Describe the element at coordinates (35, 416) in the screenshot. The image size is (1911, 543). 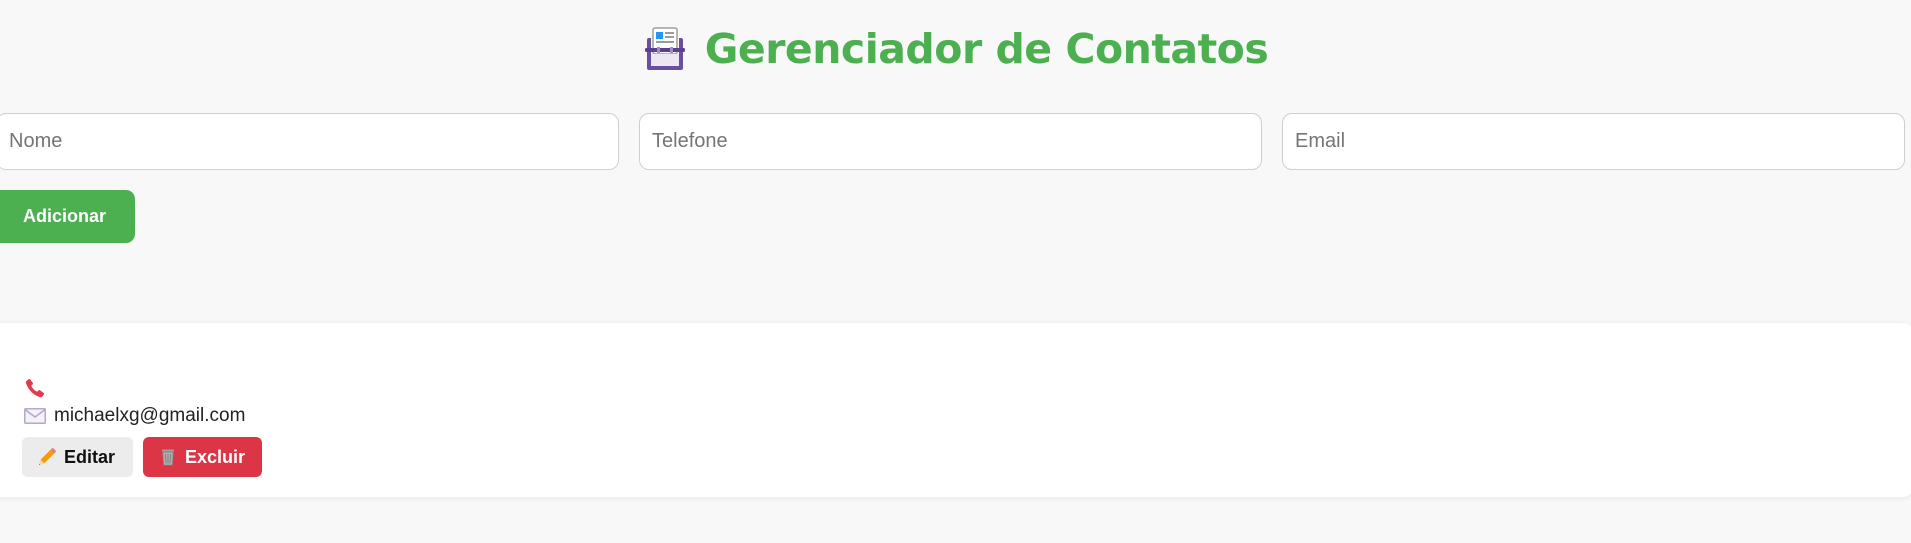
I see `envelope-icon` at that location.